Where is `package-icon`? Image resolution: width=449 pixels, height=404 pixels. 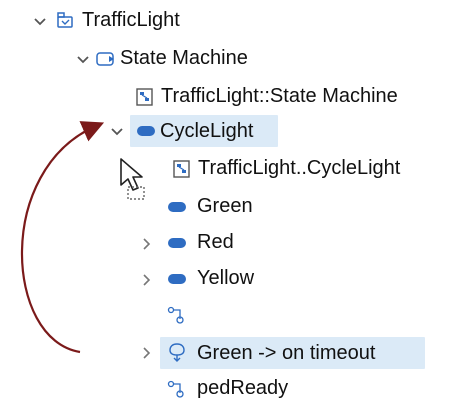
package-icon is located at coordinates (65, 20).